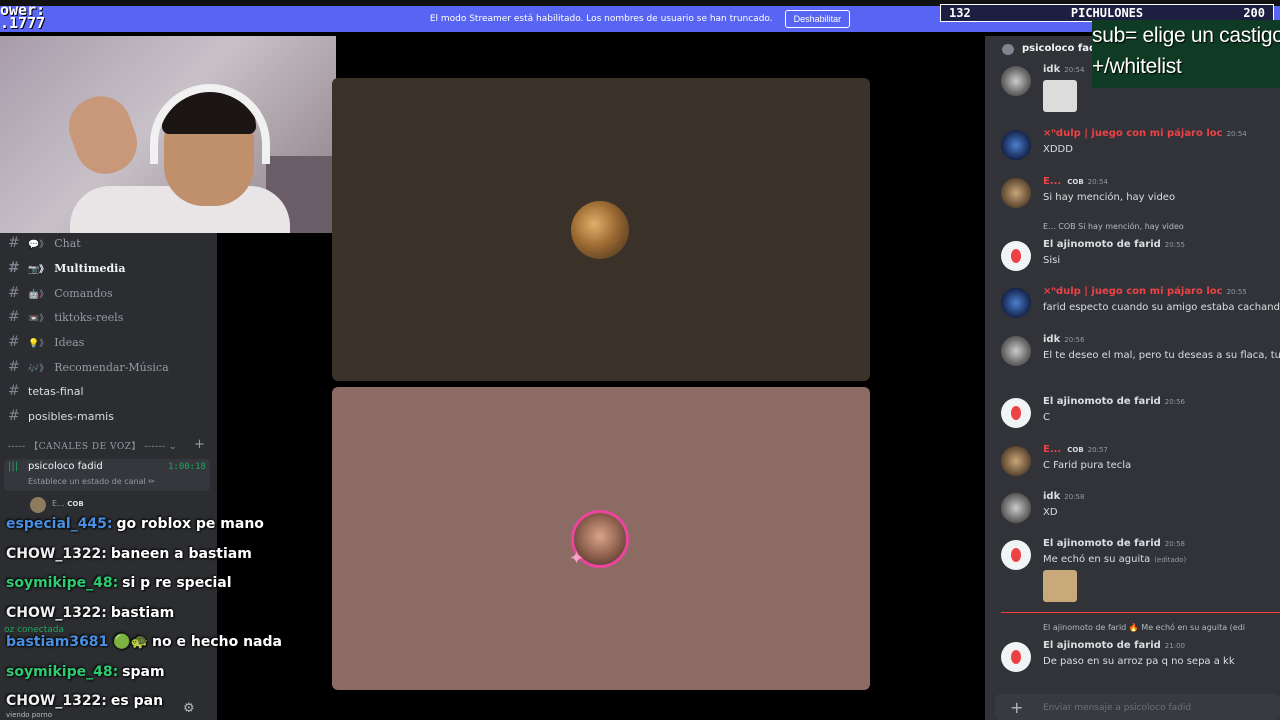 This screenshot has width=1280, height=720. Describe the element at coordinates (38, 269) in the screenshot. I see `channel-emoji: 📷》` at that location.